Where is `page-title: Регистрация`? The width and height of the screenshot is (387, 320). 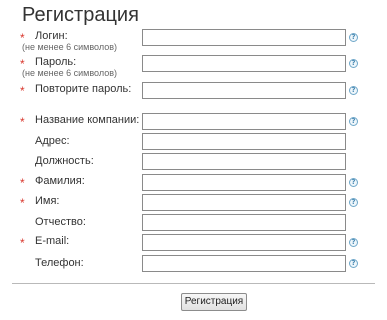 page-title: Регистрация is located at coordinates (80, 15).